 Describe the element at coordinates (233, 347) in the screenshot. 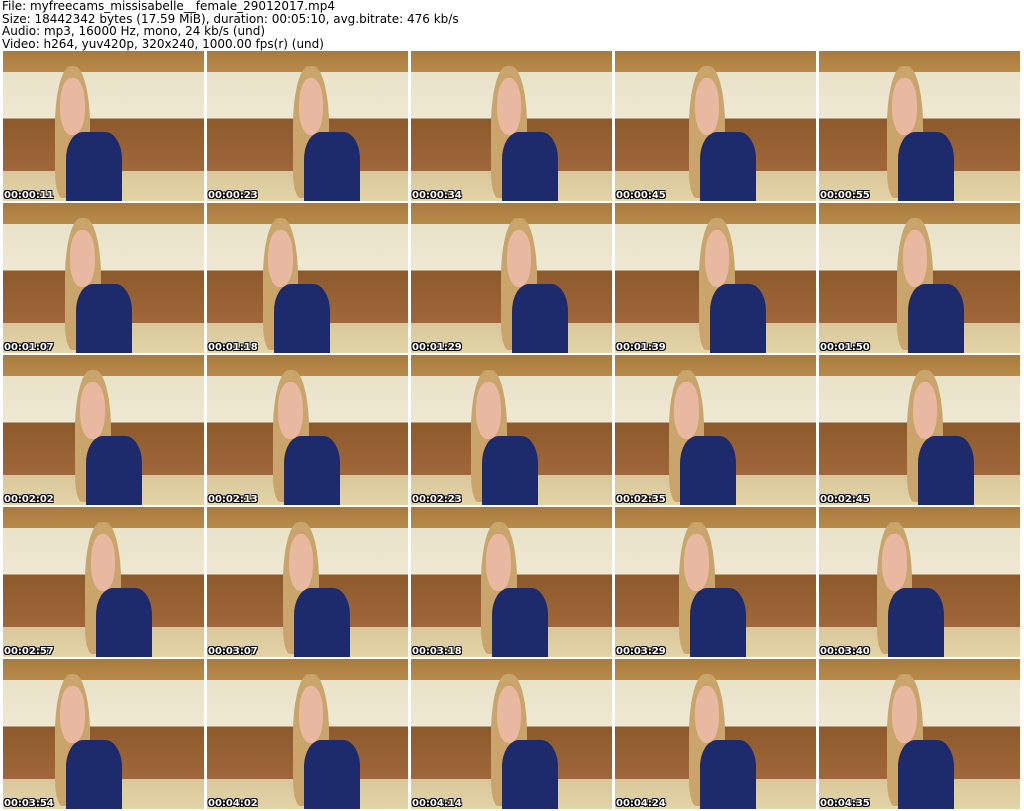

I see `timestamp: 00:01:18` at that location.